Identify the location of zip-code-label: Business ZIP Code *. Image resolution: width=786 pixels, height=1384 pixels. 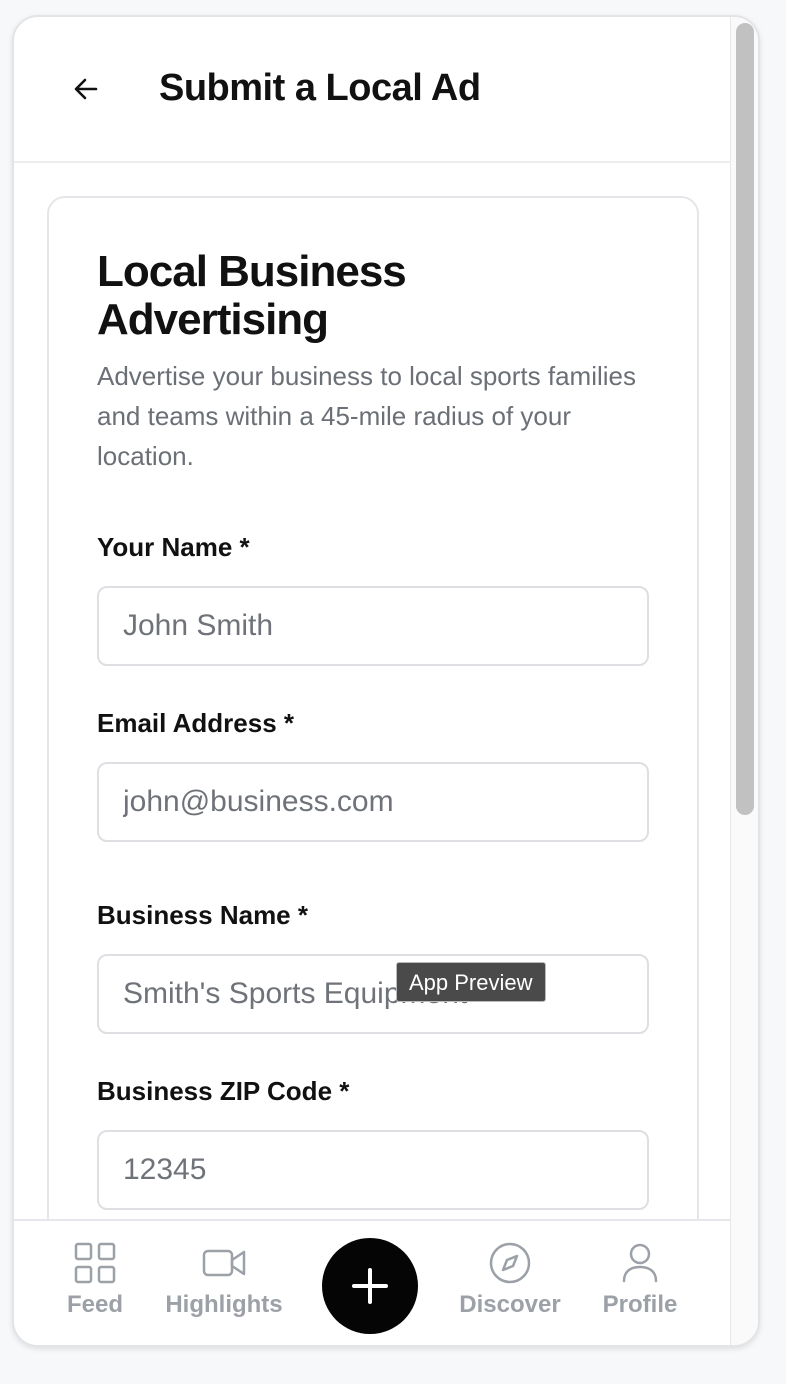
(223, 1091).